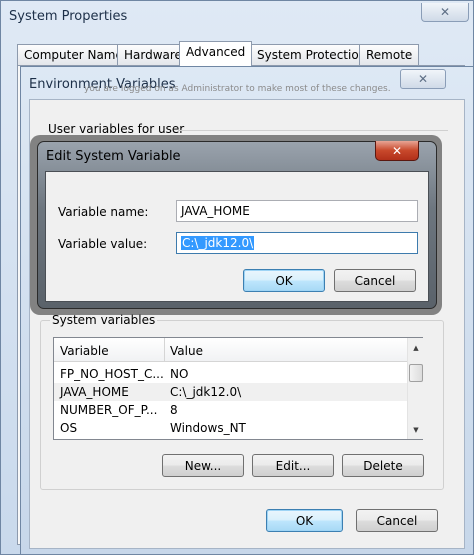 The height and width of the screenshot is (555, 474). What do you see at coordinates (230, 410) in the screenshot?
I see `table-row: NUMBER_OF_P... 8` at bounding box center [230, 410].